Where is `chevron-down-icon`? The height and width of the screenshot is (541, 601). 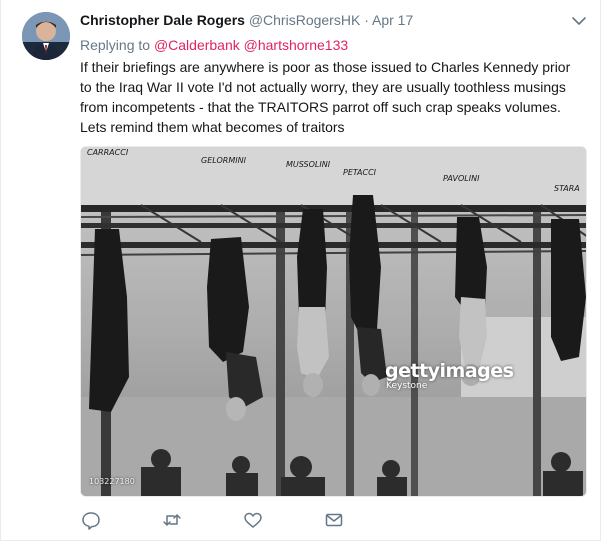 chevron-down-icon is located at coordinates (579, 20).